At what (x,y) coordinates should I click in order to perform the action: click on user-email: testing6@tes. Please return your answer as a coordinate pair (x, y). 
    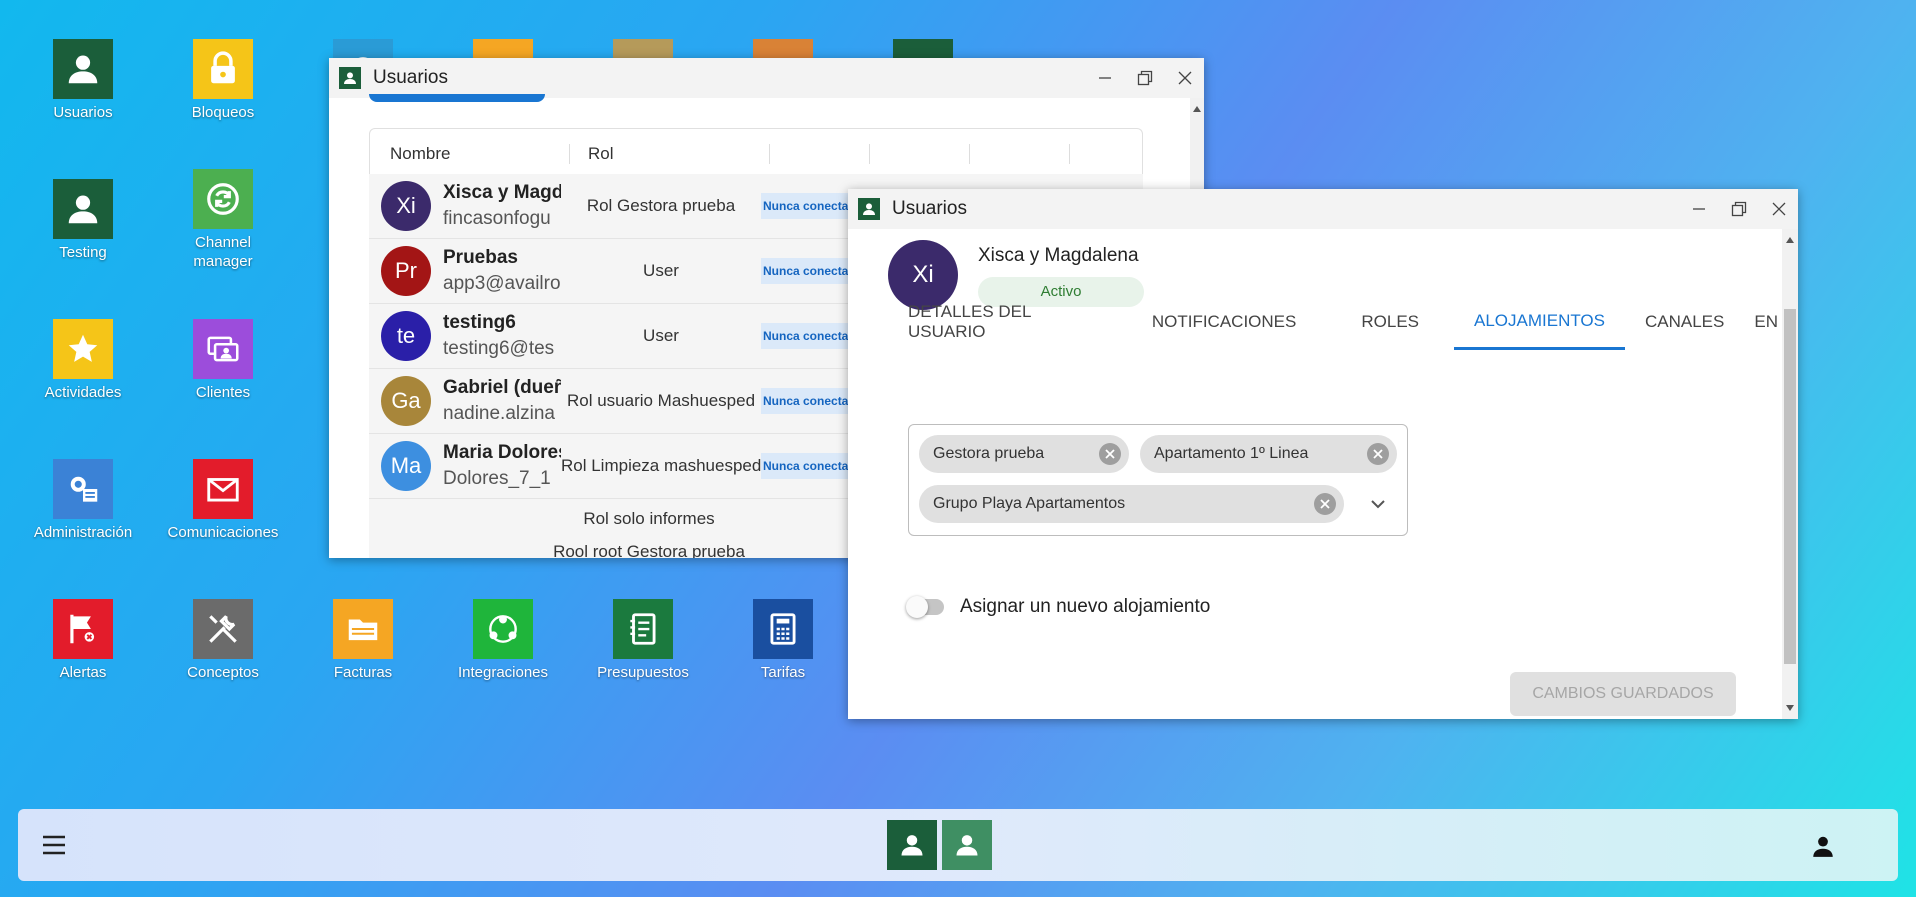
    Looking at the image, I should click on (499, 348).